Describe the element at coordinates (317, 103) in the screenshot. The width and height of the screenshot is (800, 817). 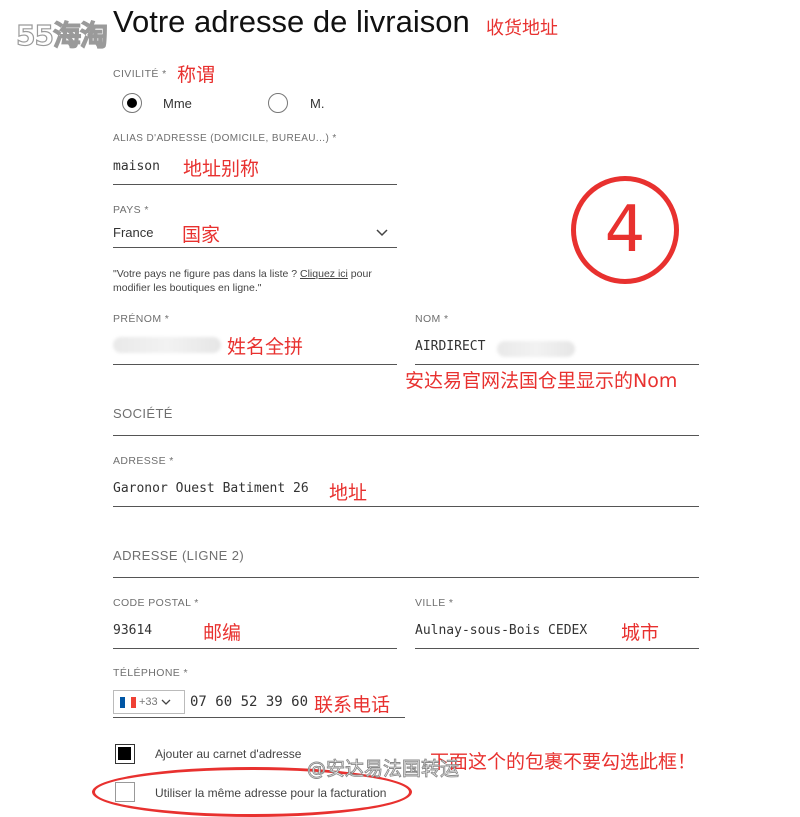
I see `radio-m-label: M.` at that location.